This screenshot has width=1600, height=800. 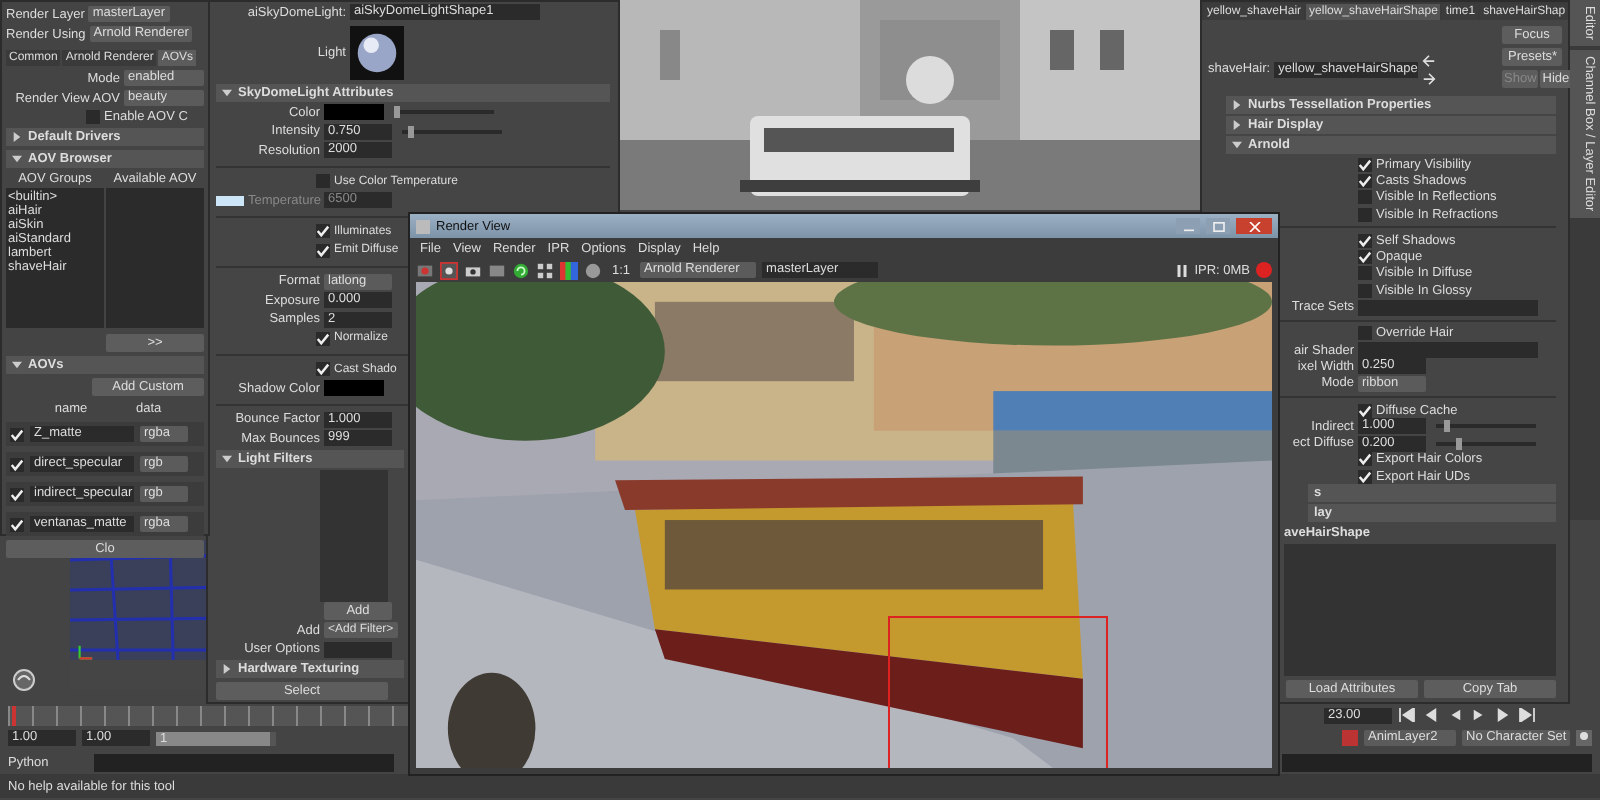 I want to click on play-icon, so click(x=1479, y=715).